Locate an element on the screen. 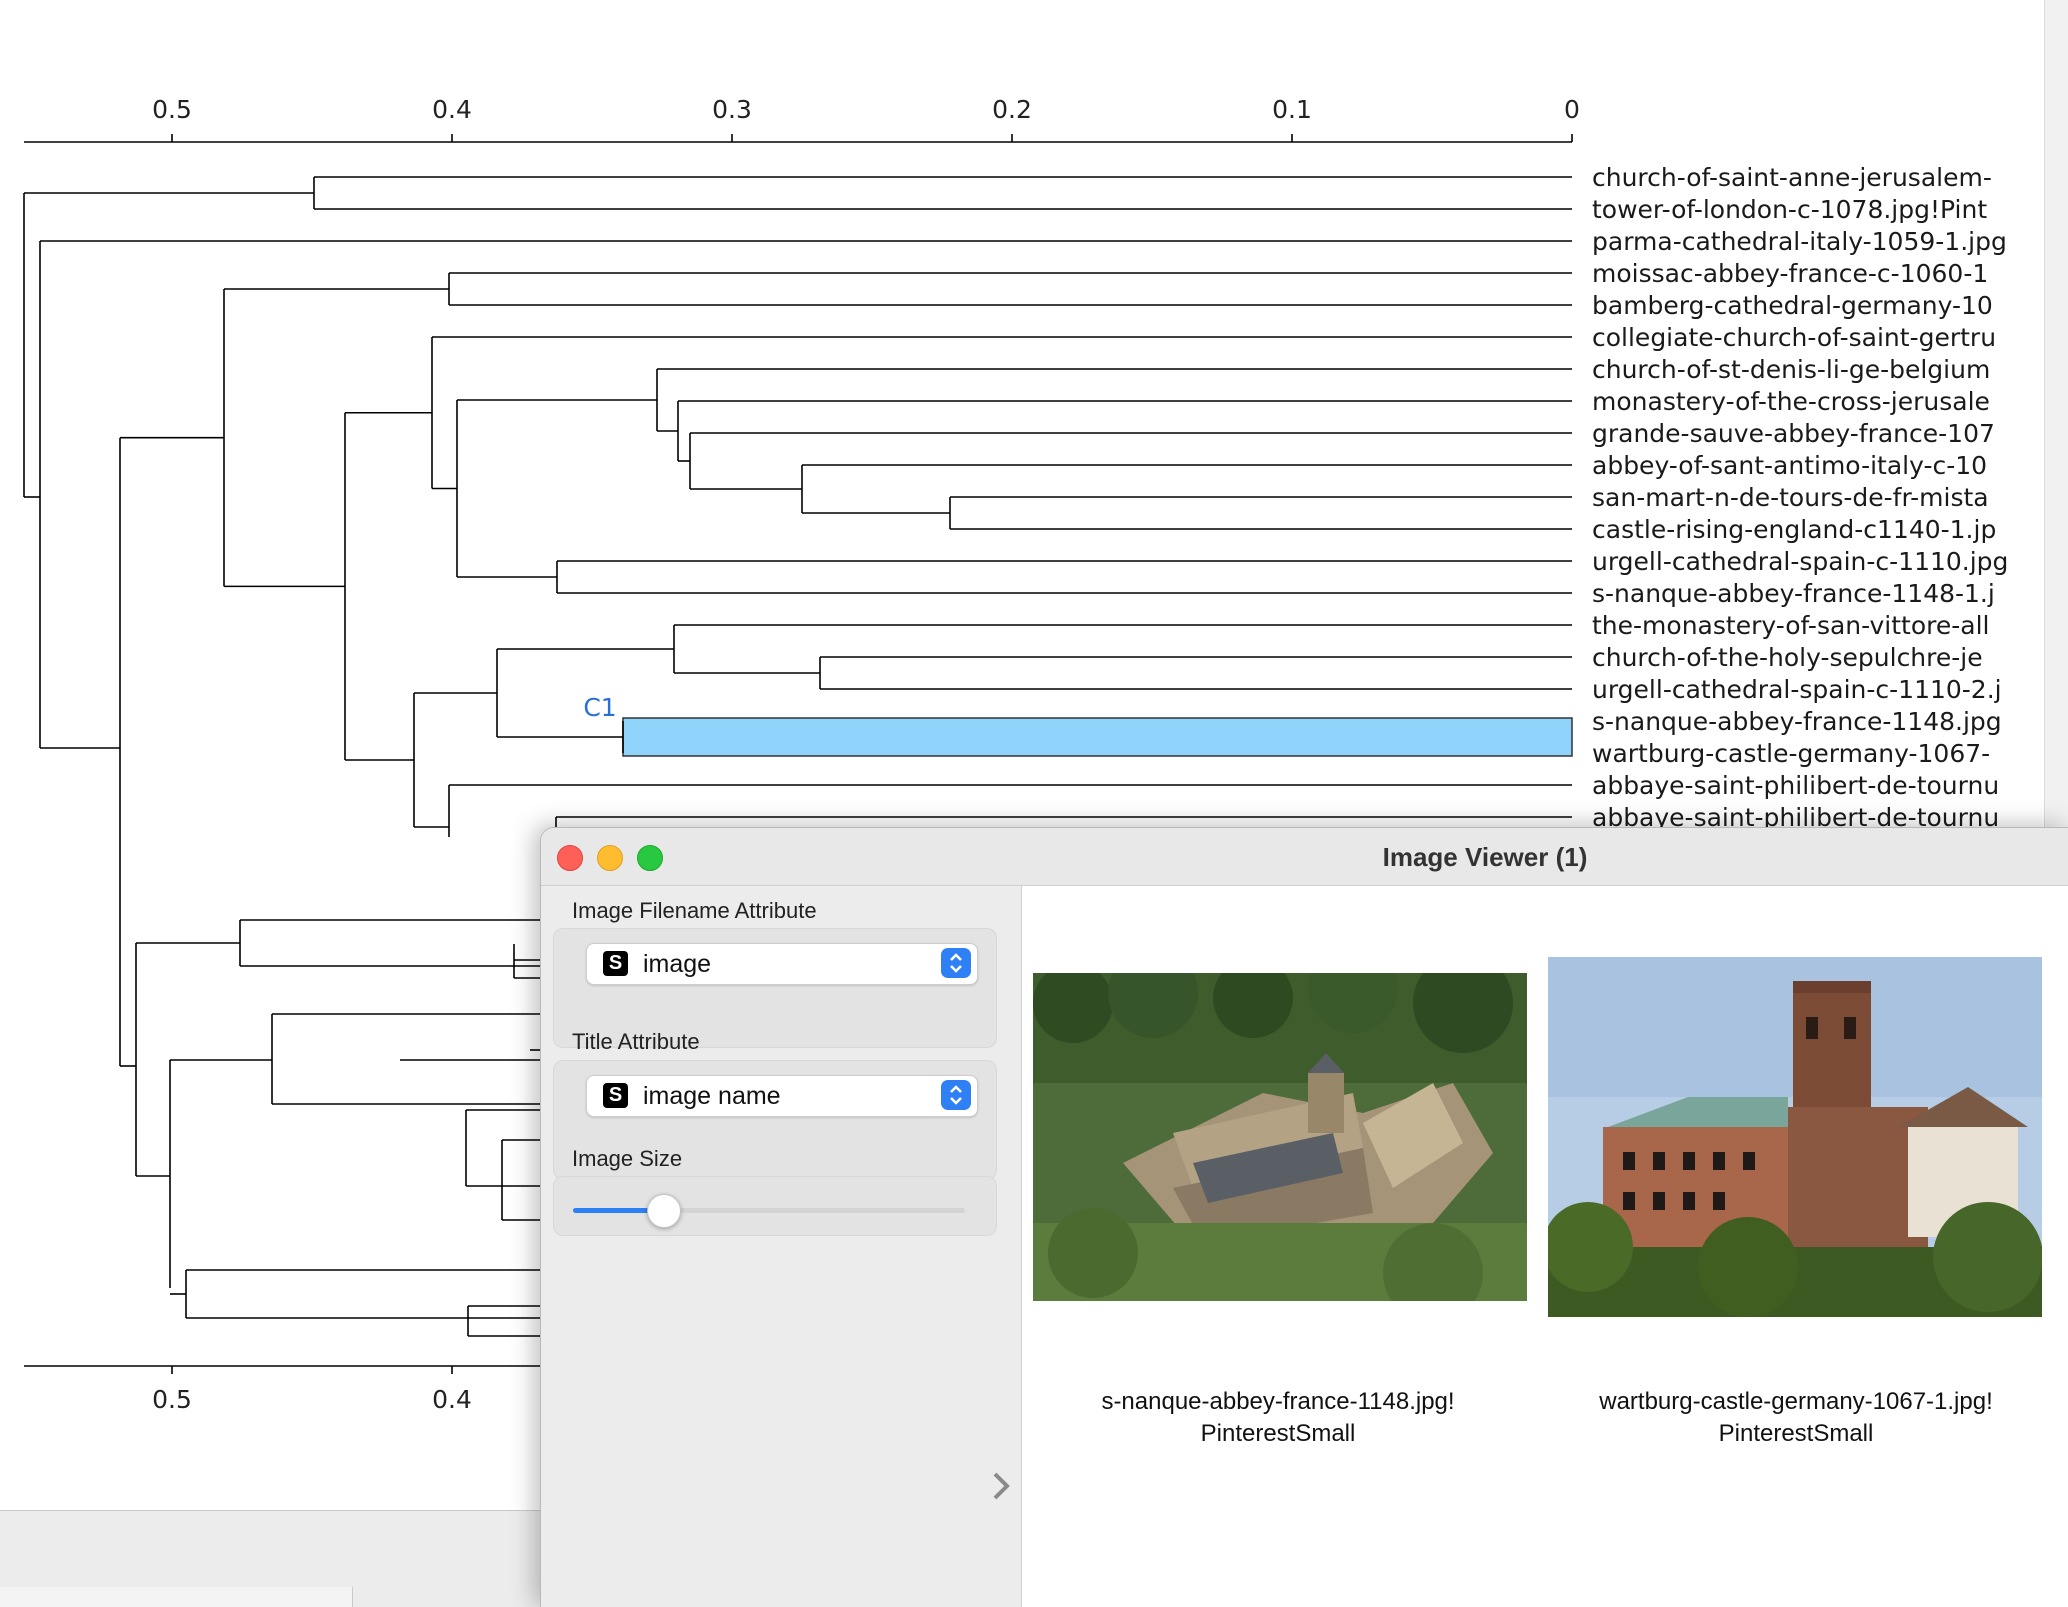  dendrogram-leaf-label: abbey-of-sant-antimo-italy-c-10 is located at coordinates (1789, 465).